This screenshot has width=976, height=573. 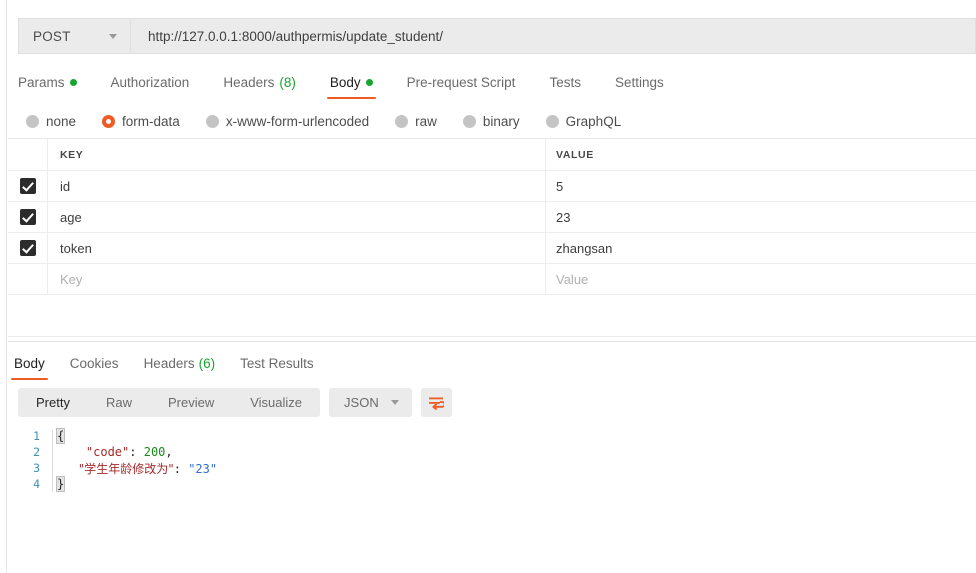 I want to click on response-tab-body-active-underline, so click(x=29, y=378).